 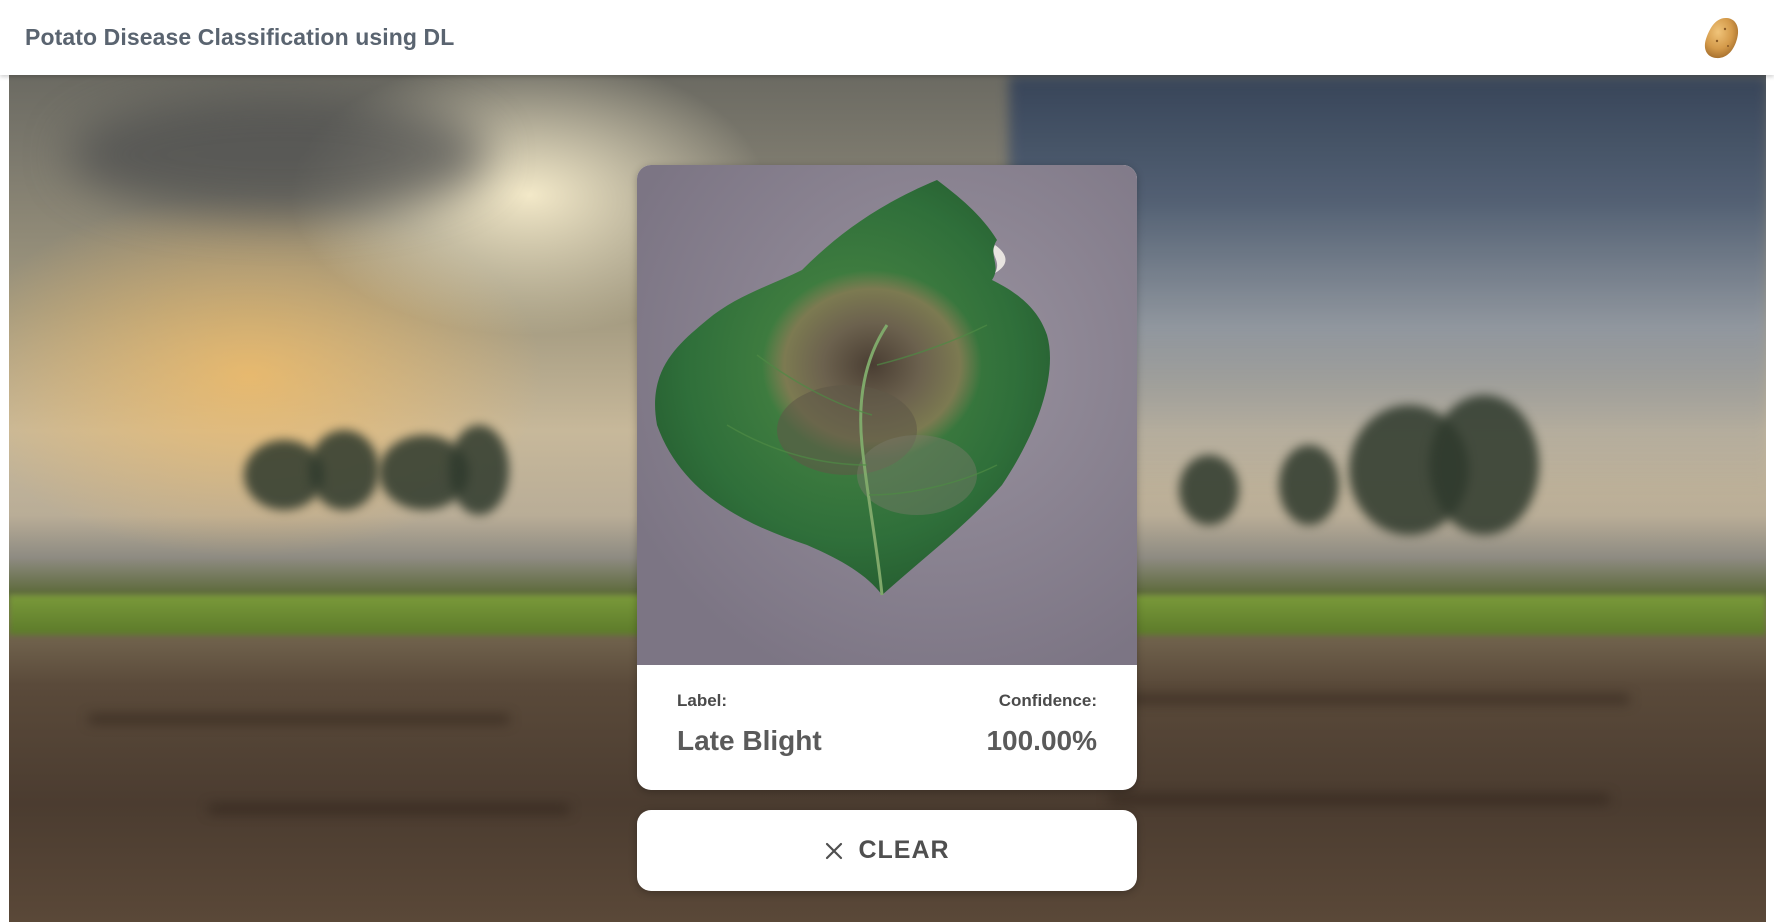 What do you see at coordinates (749, 740) in the screenshot?
I see `label-value: Late Blight` at bounding box center [749, 740].